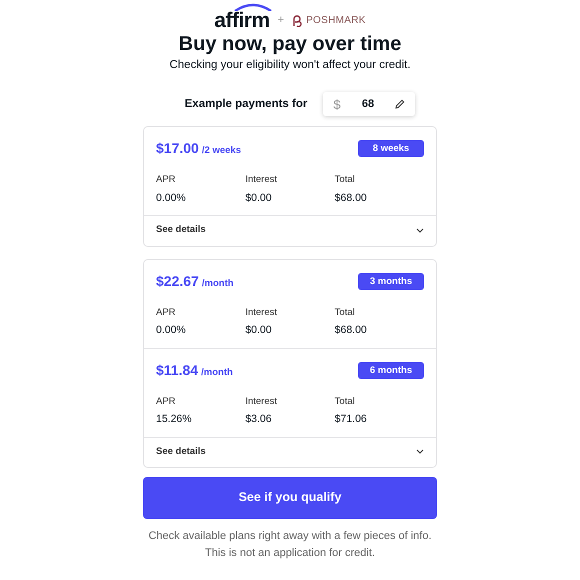 This screenshot has width=580, height=580. What do you see at coordinates (290, 497) in the screenshot?
I see `qualify-button: See if you qualify` at bounding box center [290, 497].